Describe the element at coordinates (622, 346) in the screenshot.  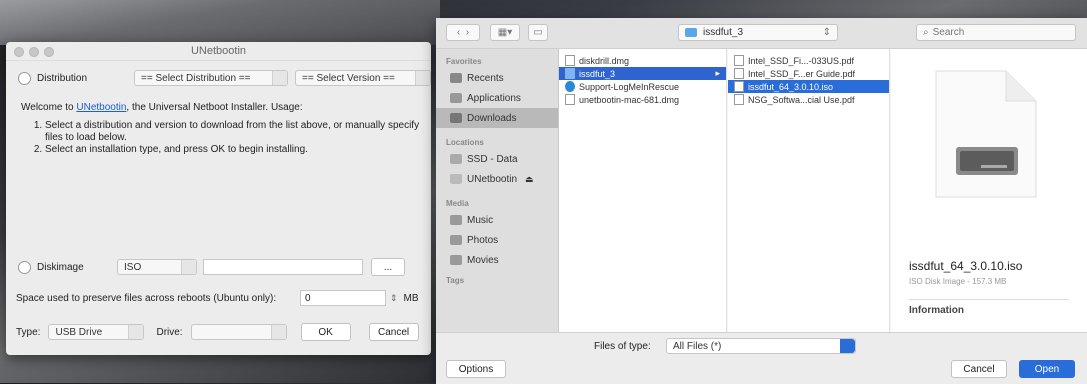
I see `files-of-type-label: Files of type:` at that location.